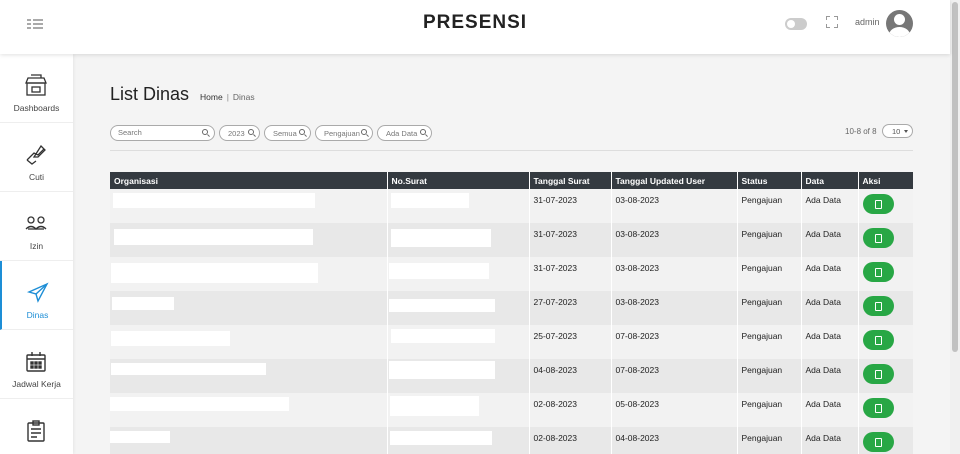 This screenshot has height=454, width=960. I want to click on table-row: 02-08-2023 05-08-2023 Pengajuan Ada Data, so click(511, 410).